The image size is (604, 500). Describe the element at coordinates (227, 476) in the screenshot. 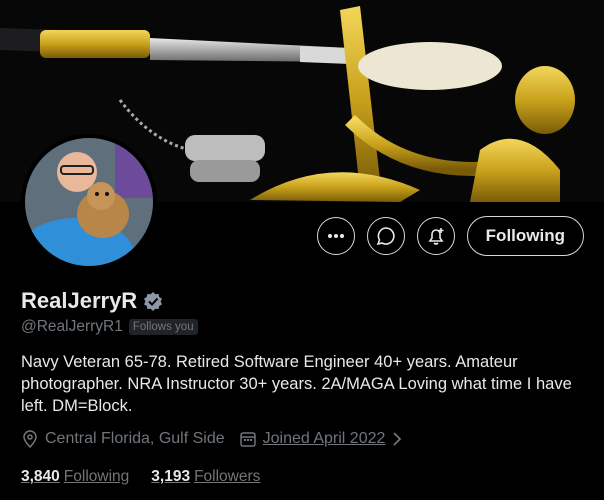

I see `followers-label: Followers` at that location.